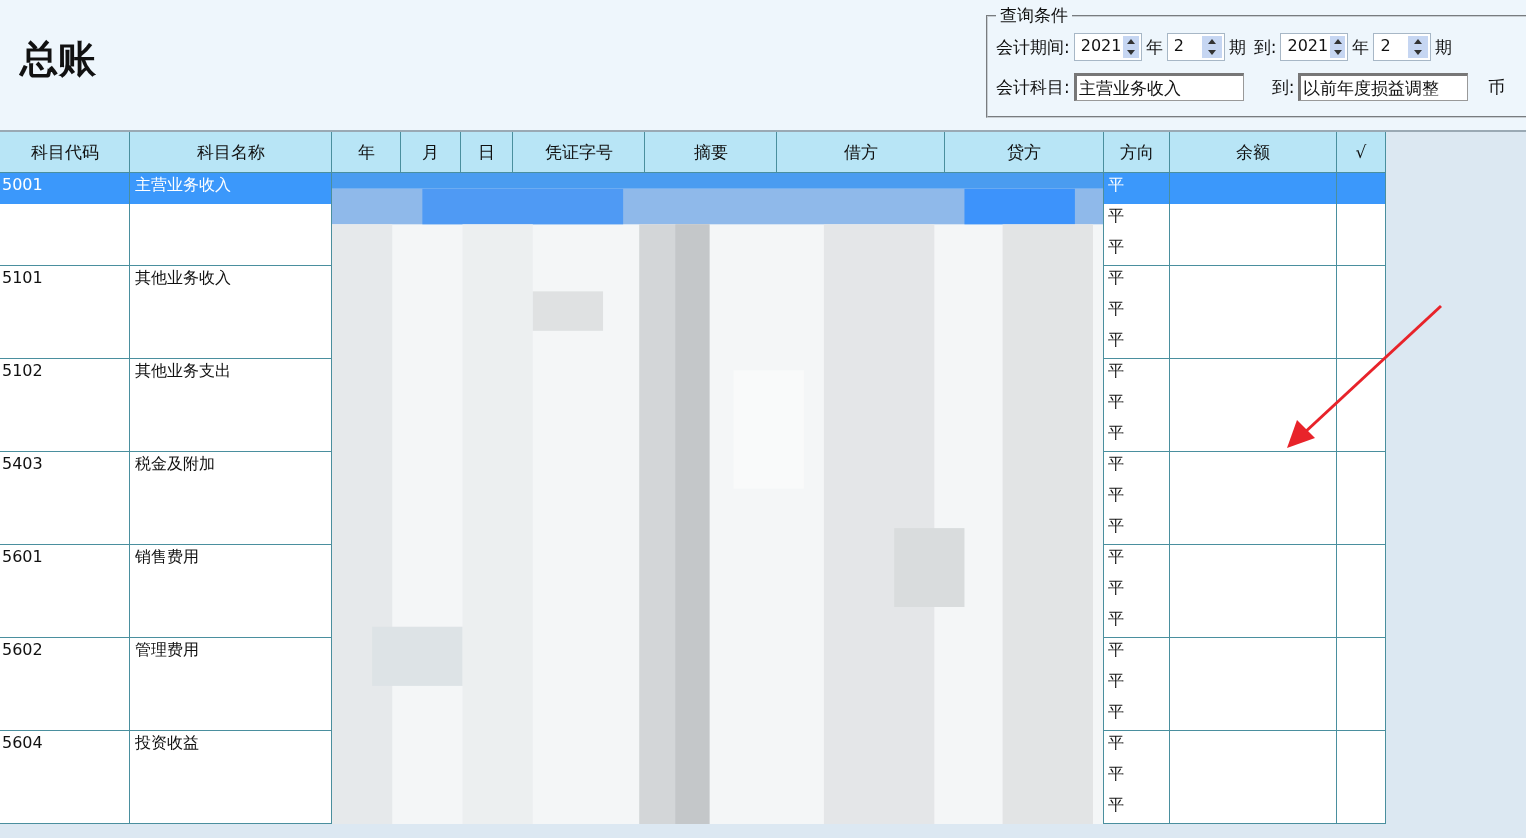 The height and width of the screenshot is (838, 1526). Describe the element at coordinates (231, 467) in the screenshot. I see `account-name-cell: 税金及附加` at that location.